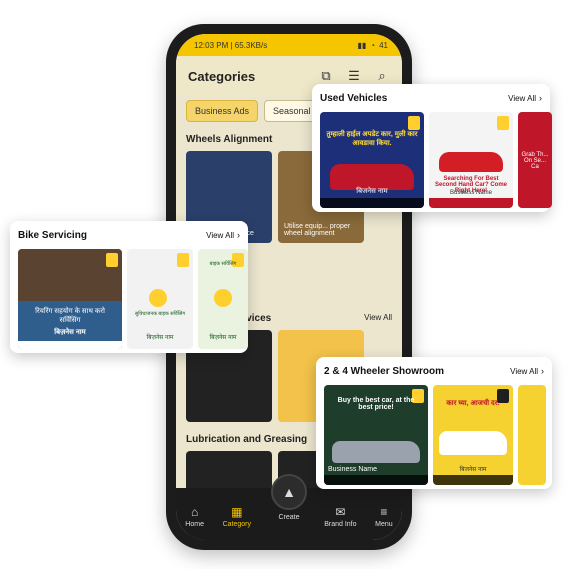  I want to click on create-button: ▲, so click(289, 492).